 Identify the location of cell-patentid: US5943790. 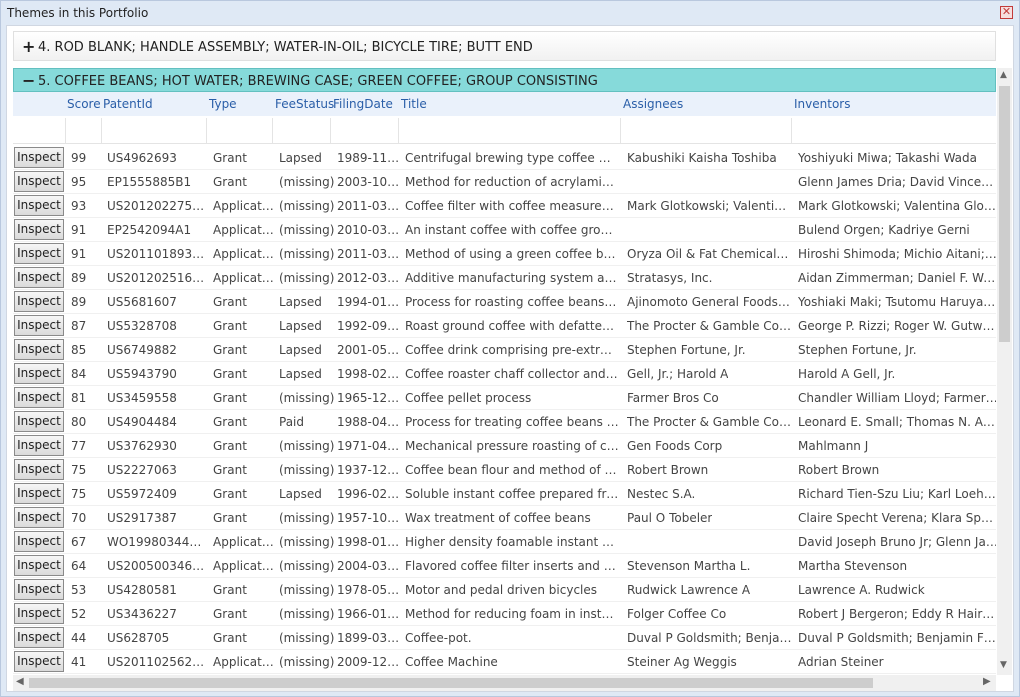
(142, 374).